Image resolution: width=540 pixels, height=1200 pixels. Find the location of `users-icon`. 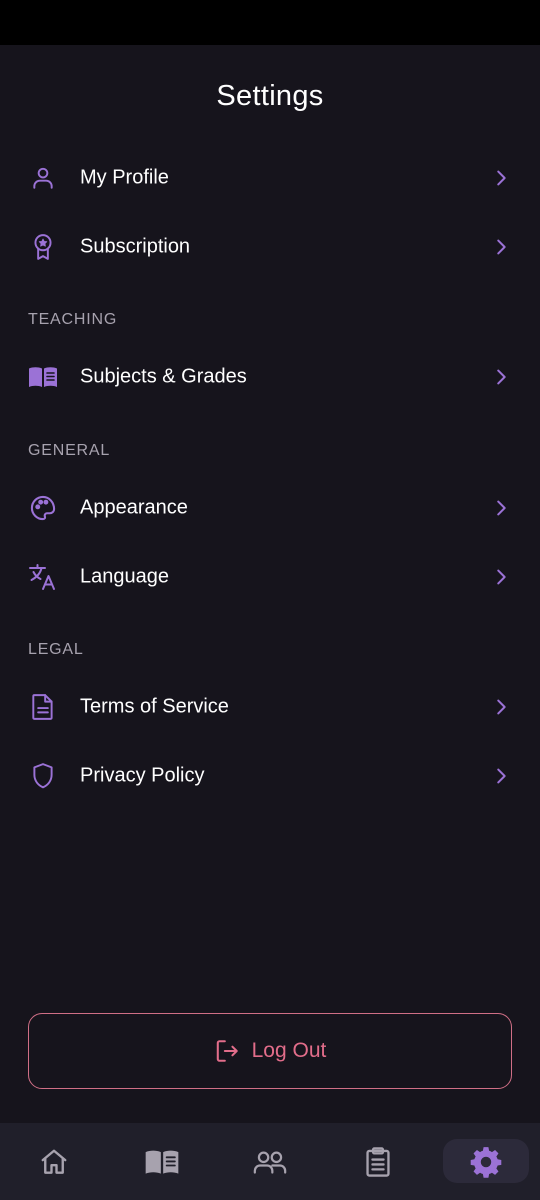

users-icon is located at coordinates (270, 1162).